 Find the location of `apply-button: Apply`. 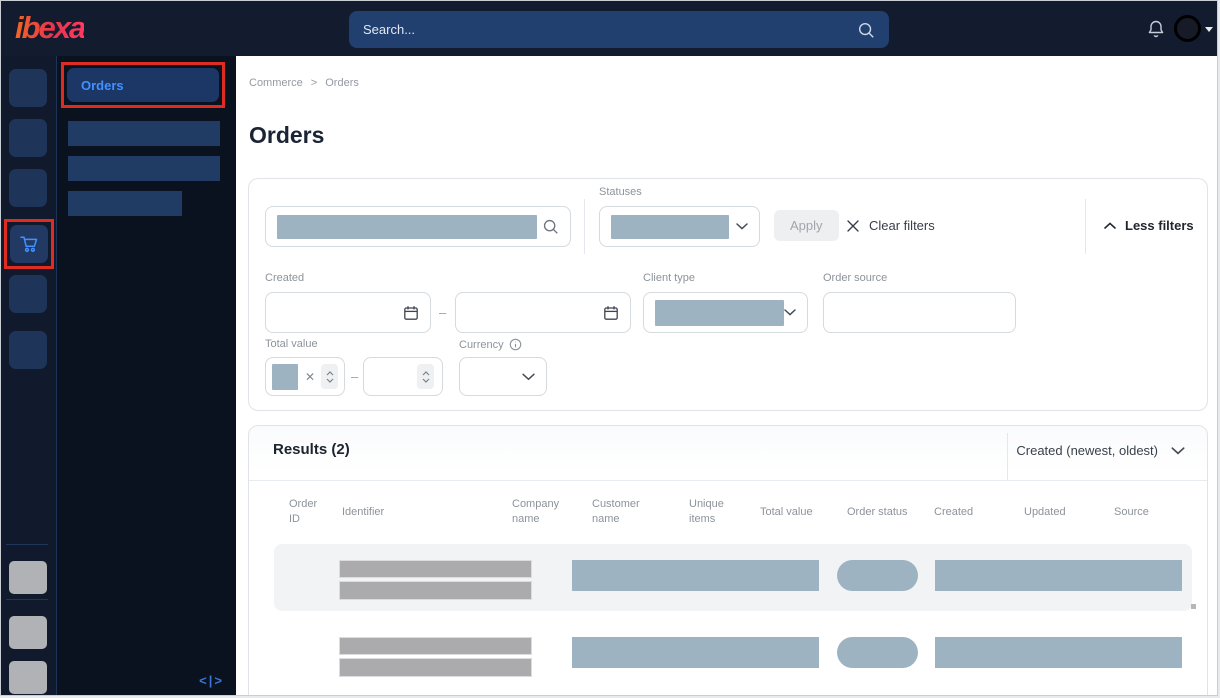

apply-button: Apply is located at coordinates (806, 225).